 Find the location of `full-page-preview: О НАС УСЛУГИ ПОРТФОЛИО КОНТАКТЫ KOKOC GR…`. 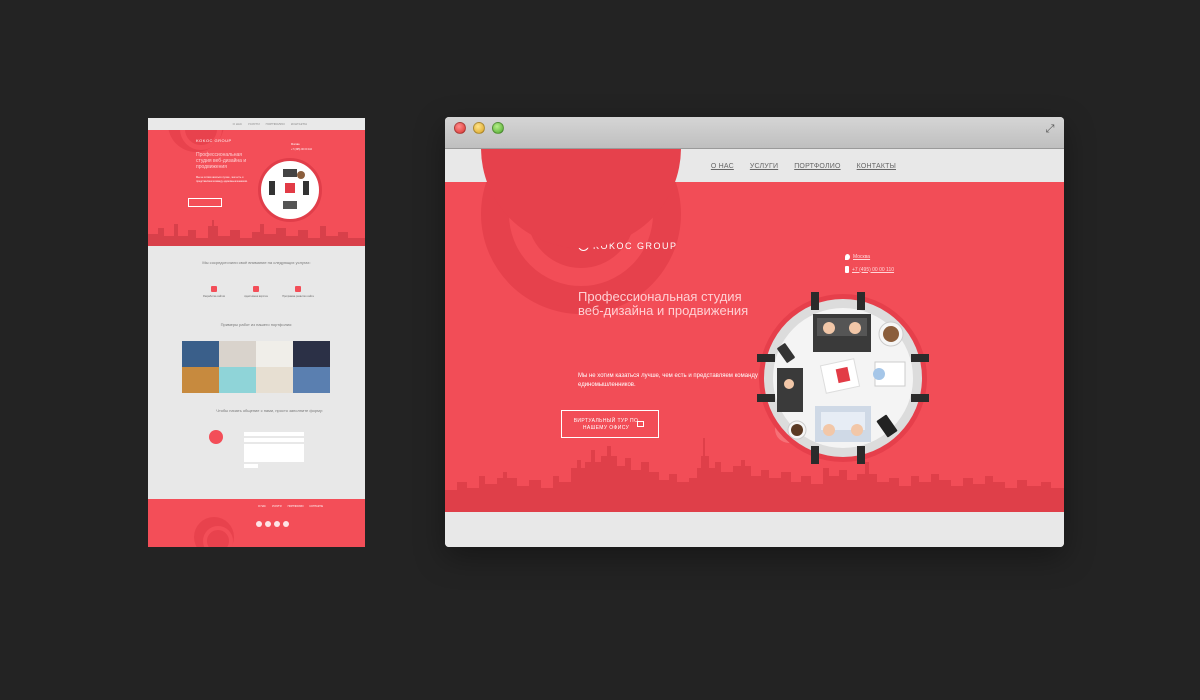

full-page-preview: О НАС УСЛУГИ ПОРТФОЛИО КОНТАКТЫ KOKOC GR… is located at coordinates (256, 332).